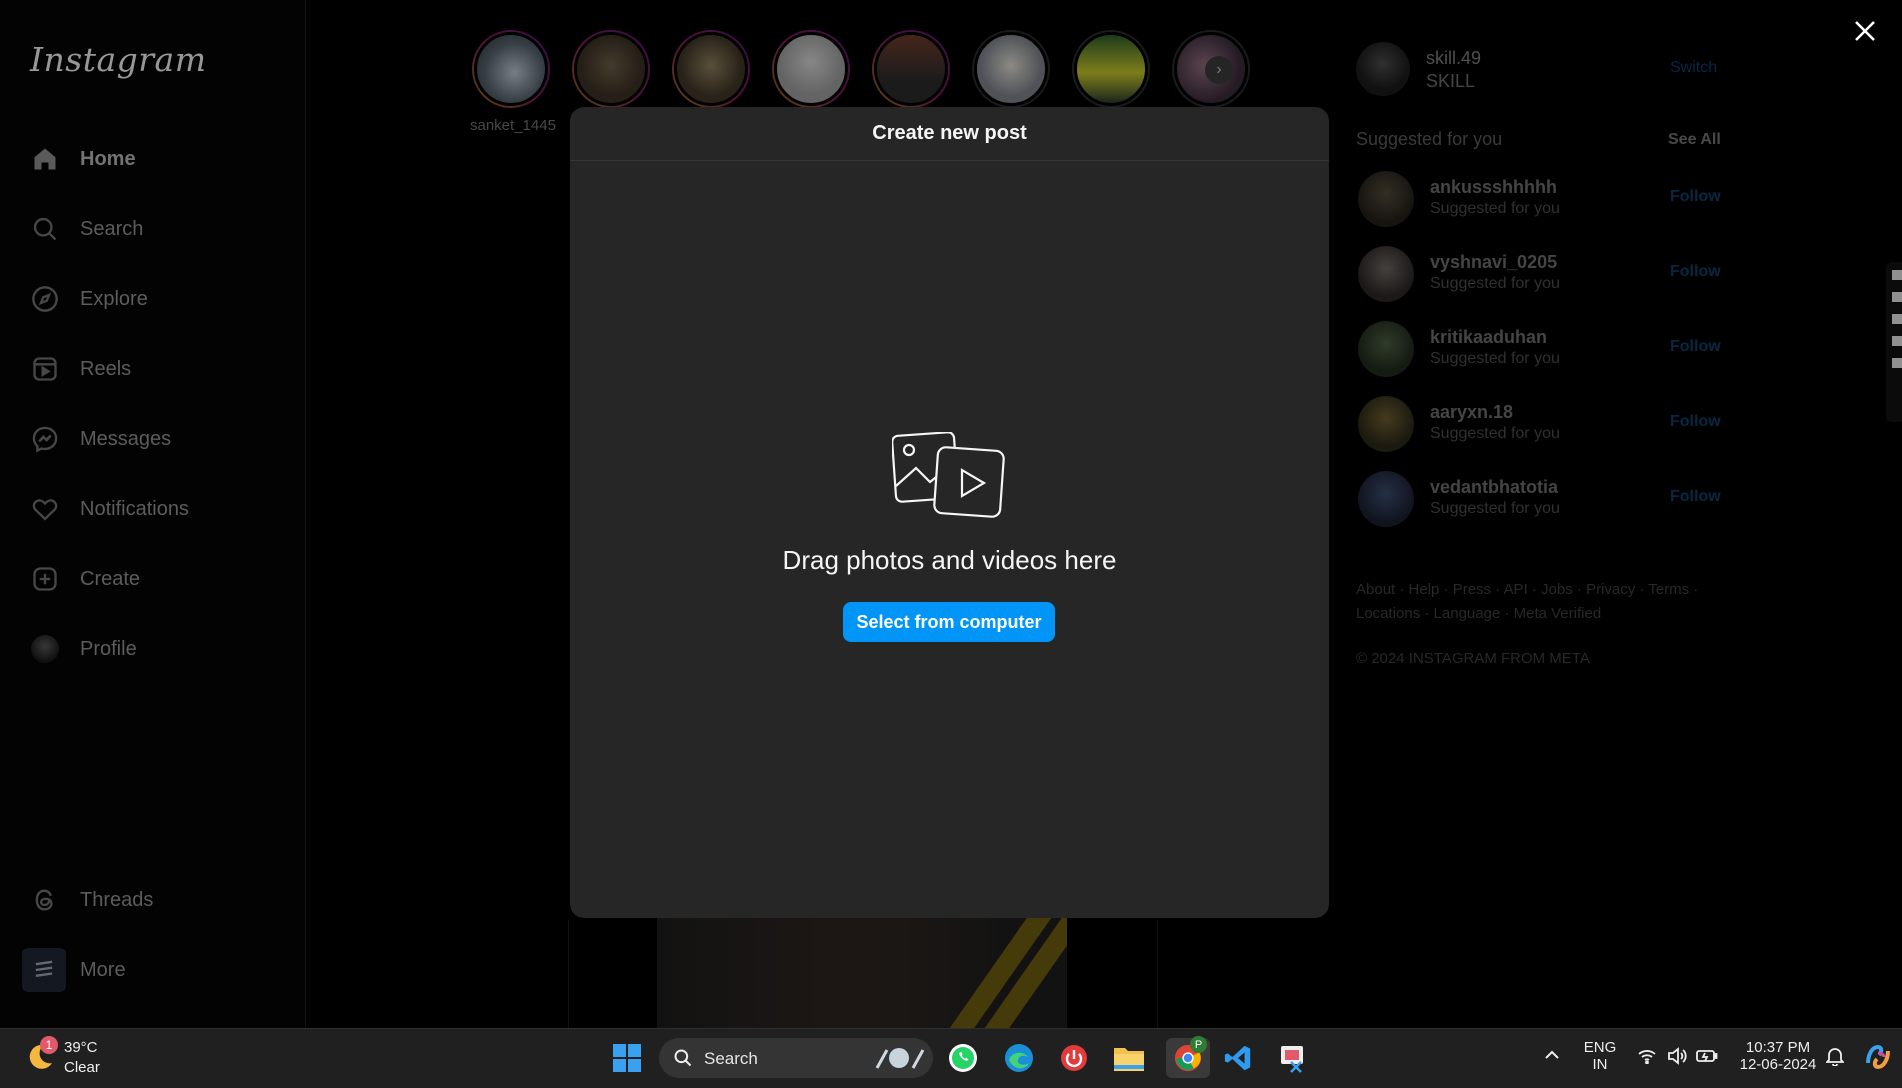 This screenshot has height=1088, width=1902. Describe the element at coordinates (1677, 1058) in the screenshot. I see `volume-icon` at that location.